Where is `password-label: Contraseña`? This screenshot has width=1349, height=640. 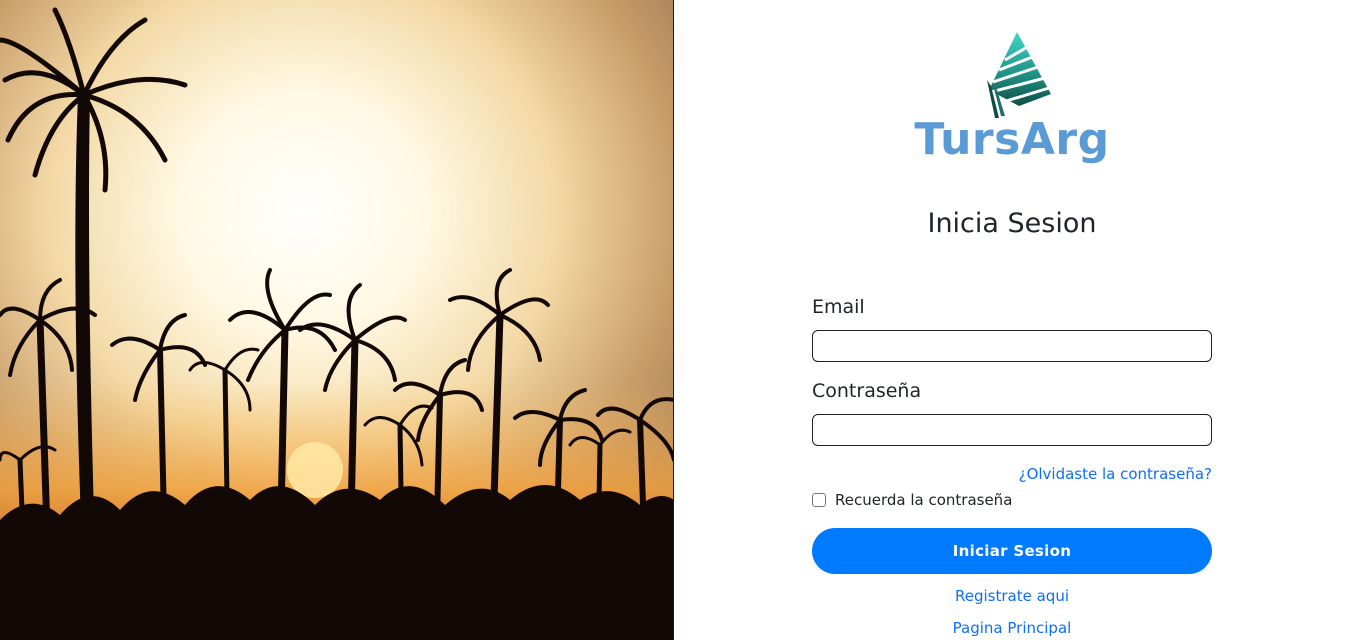 password-label: Contraseña is located at coordinates (867, 391).